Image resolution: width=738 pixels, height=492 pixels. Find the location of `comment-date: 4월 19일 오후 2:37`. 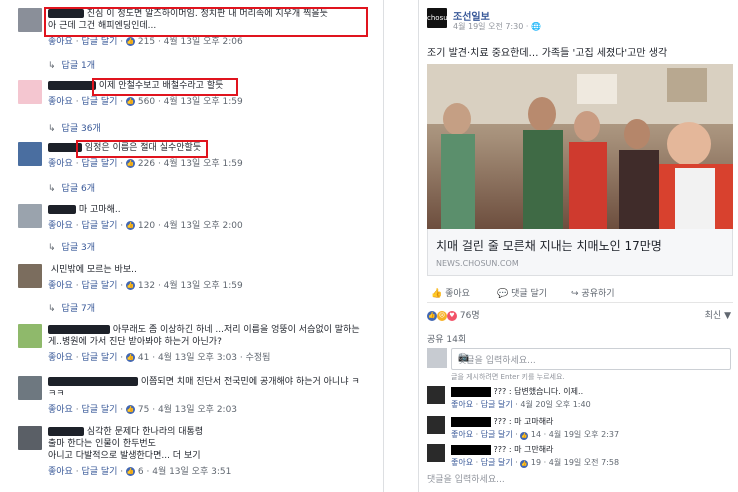

comment-date: 4월 19일 오후 2:37 is located at coordinates (584, 434).